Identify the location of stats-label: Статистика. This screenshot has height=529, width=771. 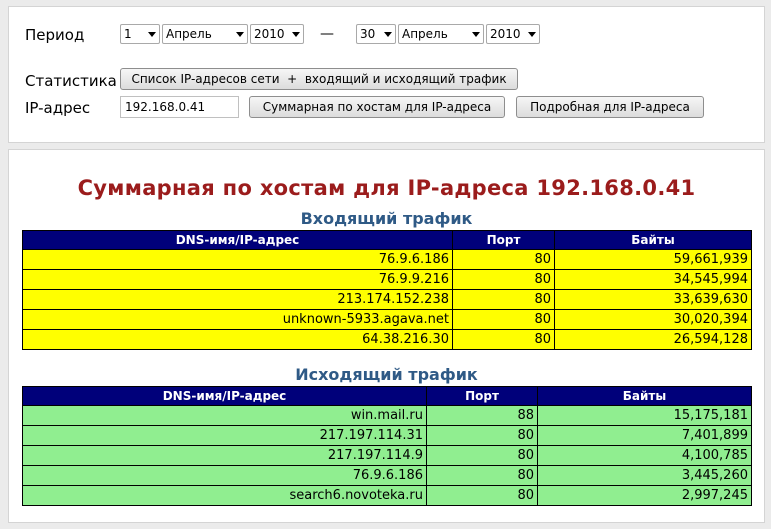
(71, 81).